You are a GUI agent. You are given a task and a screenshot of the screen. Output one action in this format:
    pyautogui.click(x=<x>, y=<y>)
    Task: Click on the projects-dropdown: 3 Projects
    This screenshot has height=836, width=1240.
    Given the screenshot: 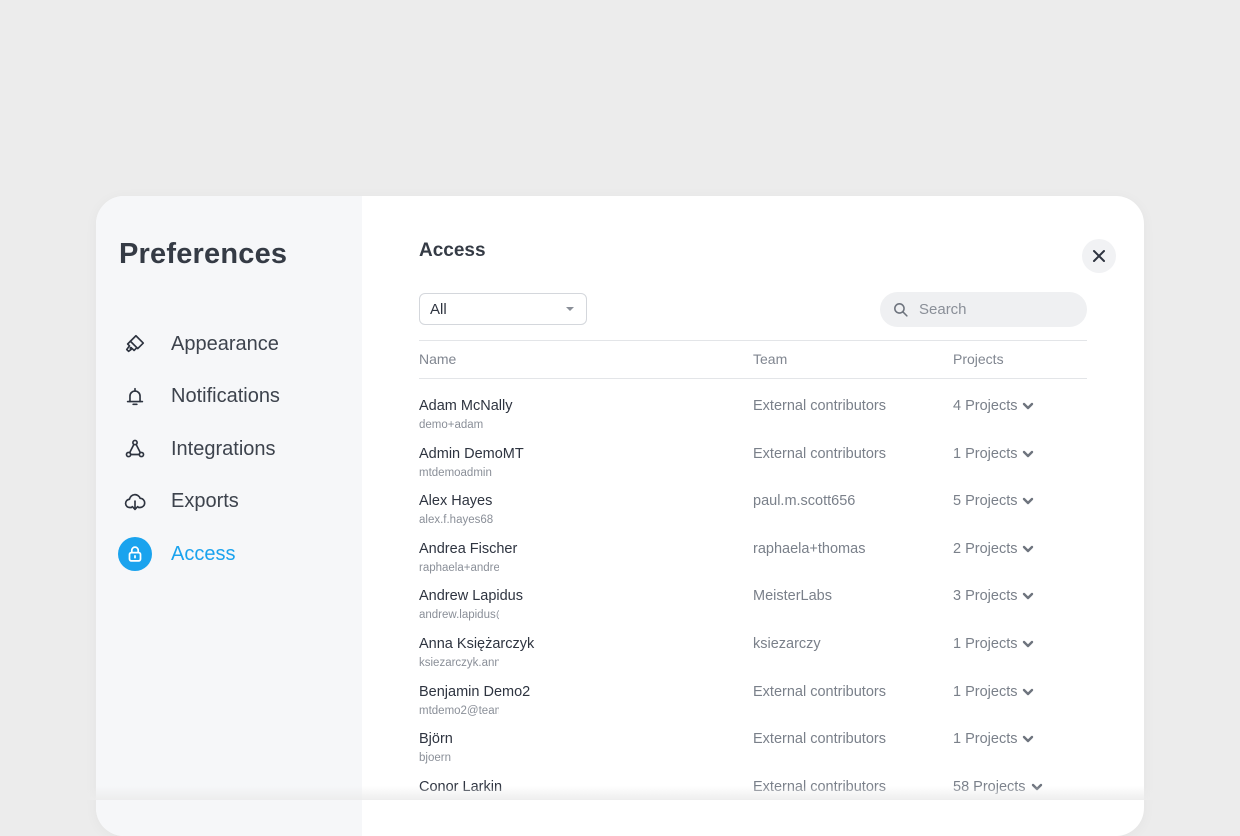 What is the action you would take?
    pyautogui.click(x=993, y=596)
    